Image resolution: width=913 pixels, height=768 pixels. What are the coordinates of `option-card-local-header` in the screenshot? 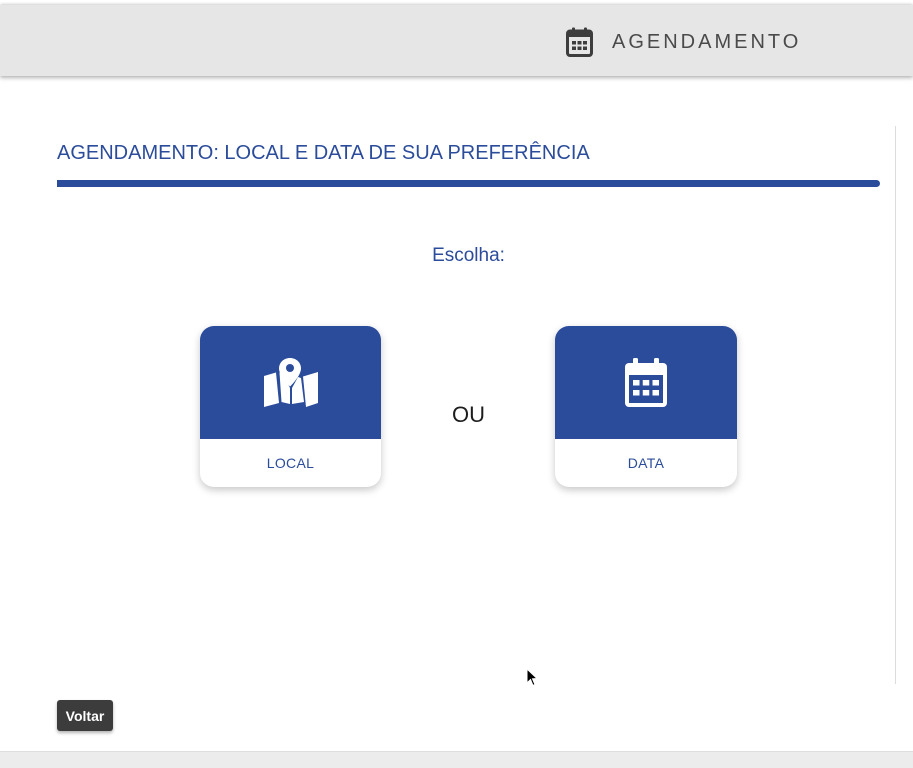 It's located at (290, 382).